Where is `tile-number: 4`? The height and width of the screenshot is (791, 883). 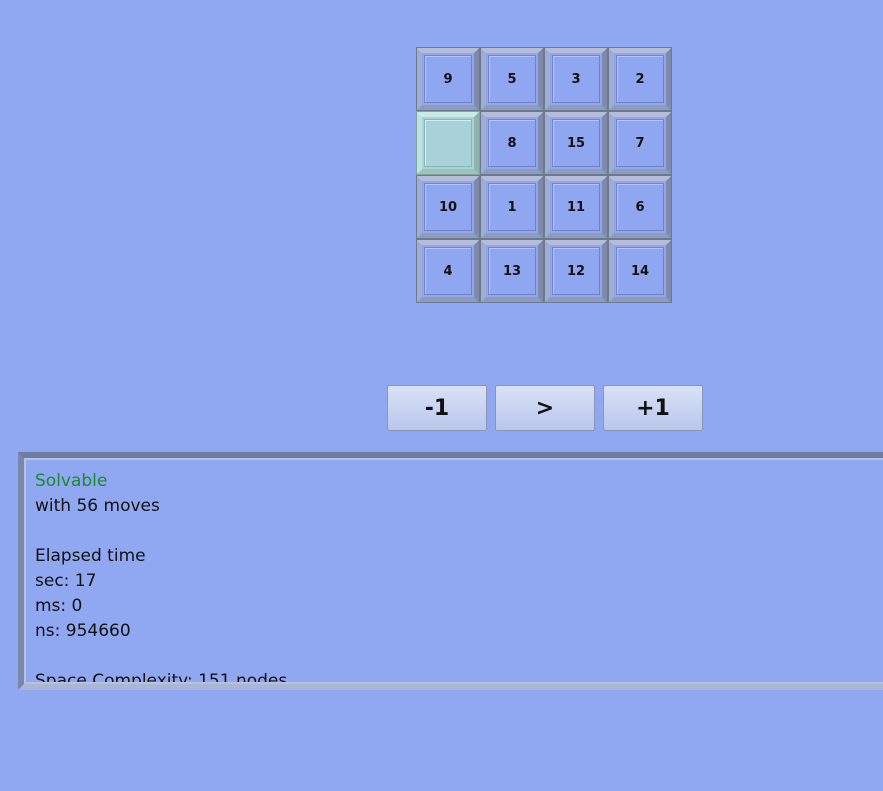 tile-number: 4 is located at coordinates (448, 271).